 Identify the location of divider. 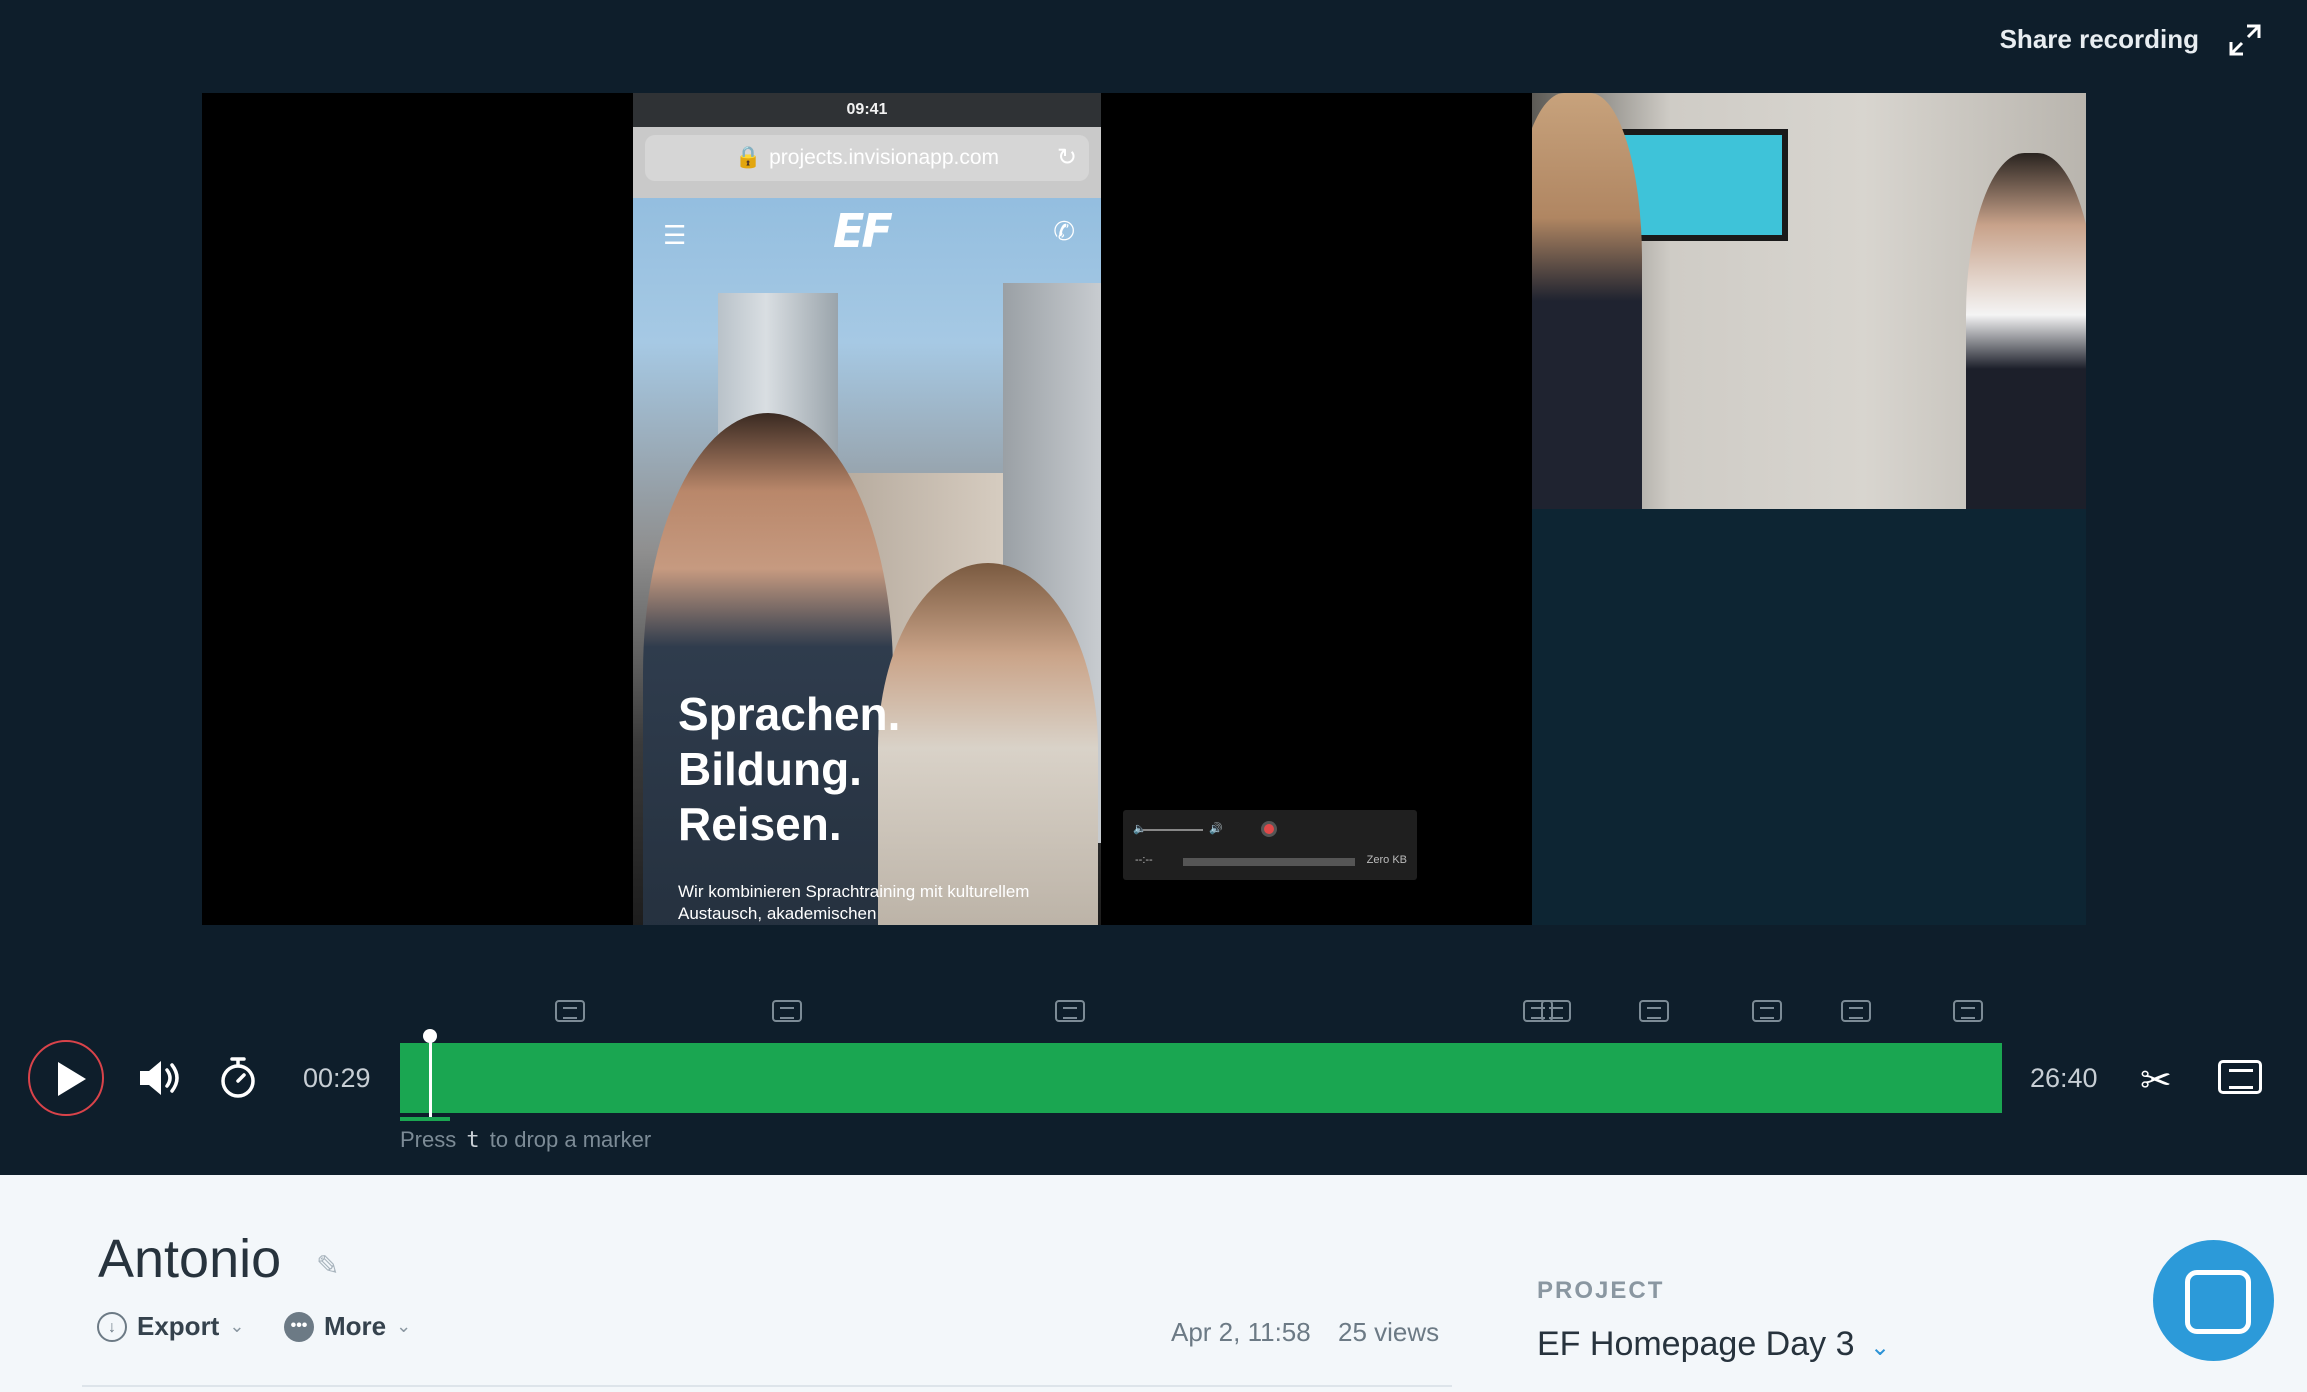
(767, 1386).